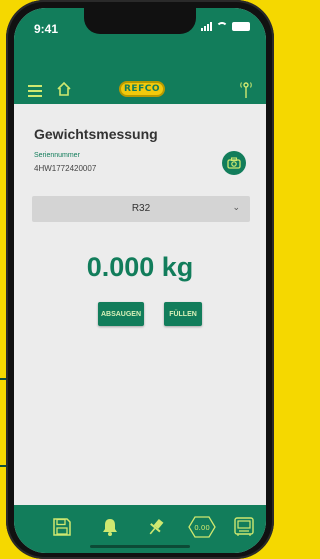 The width and height of the screenshot is (320, 559). I want to click on tare-label: 0.00, so click(202, 528).